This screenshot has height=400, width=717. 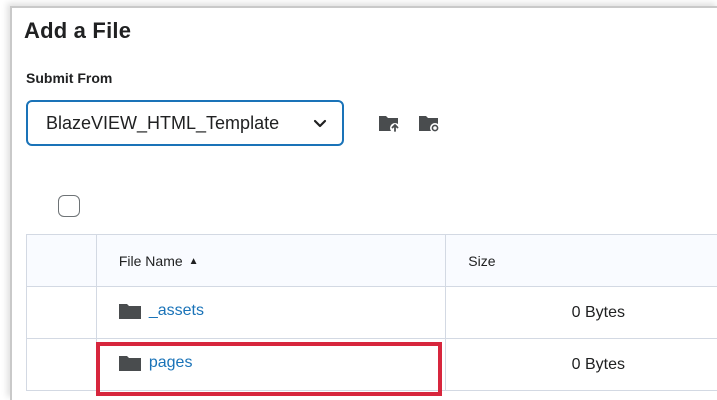 What do you see at coordinates (77, 31) in the screenshot?
I see `dialog-title: Add a File` at bounding box center [77, 31].